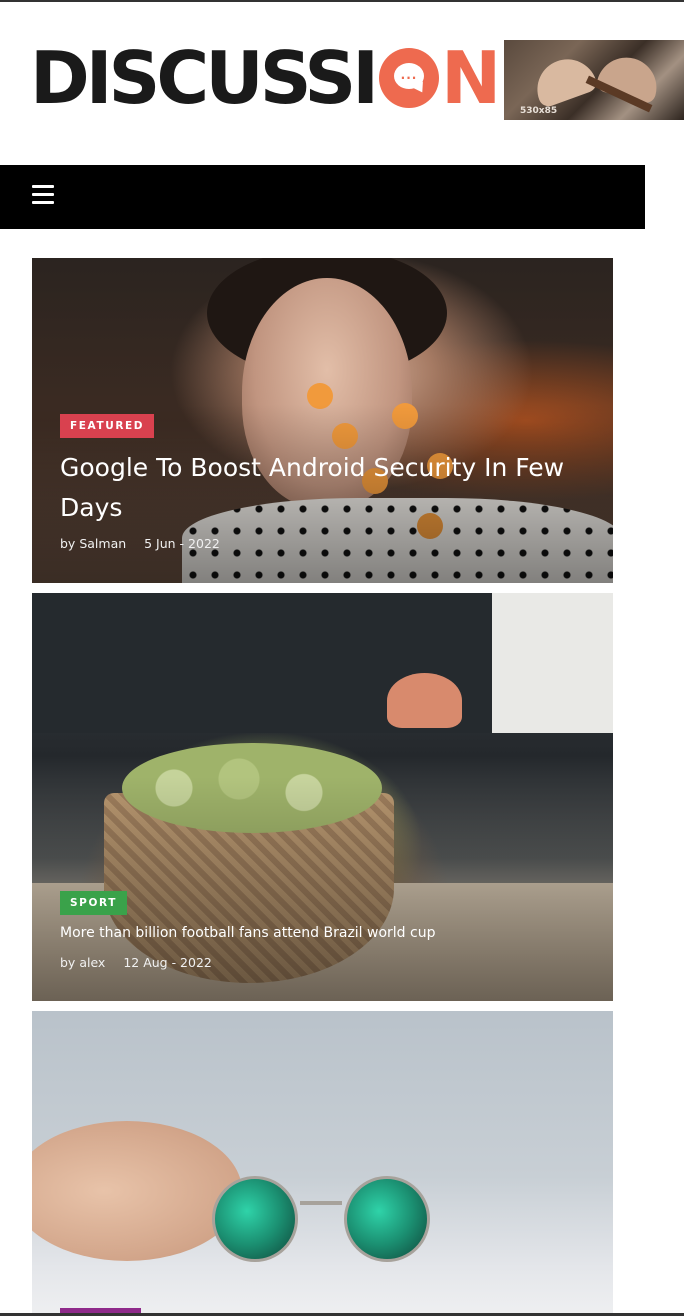 The height and width of the screenshot is (1316, 684). Describe the element at coordinates (539, 111) in the screenshot. I see `ad-size-label: 530x85` at that location.